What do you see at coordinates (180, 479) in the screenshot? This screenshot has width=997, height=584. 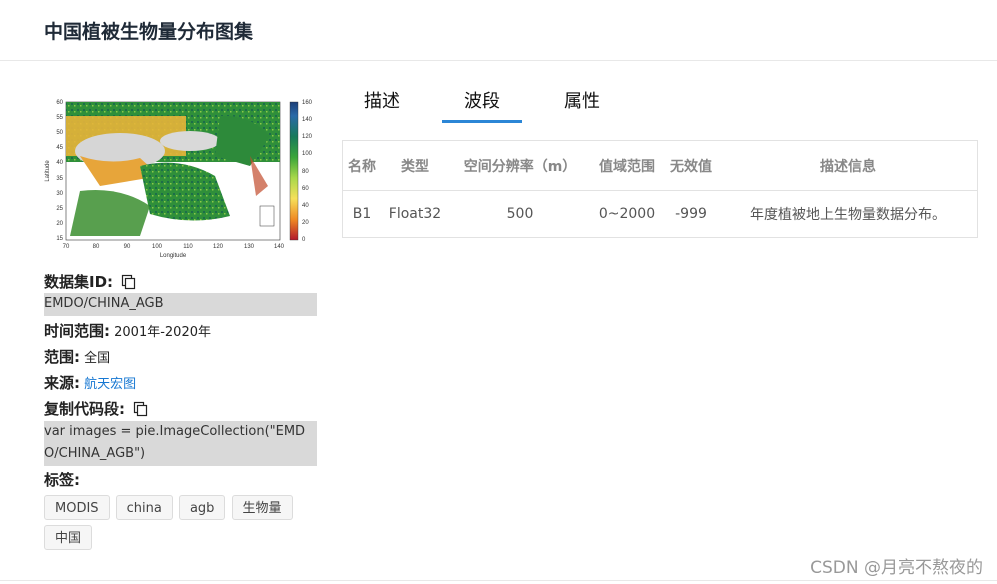 I see `tags-row: 标签:` at bounding box center [180, 479].